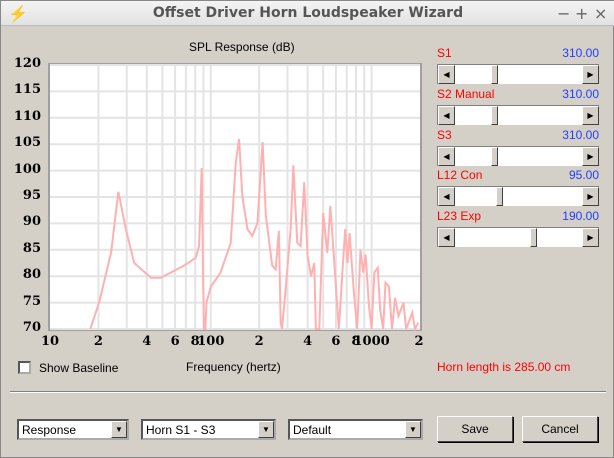 Image resolution: width=614 pixels, height=458 pixels. What do you see at coordinates (518, 74) in the screenshot?
I see `param-slider-s1: ◀ ▶` at bounding box center [518, 74].